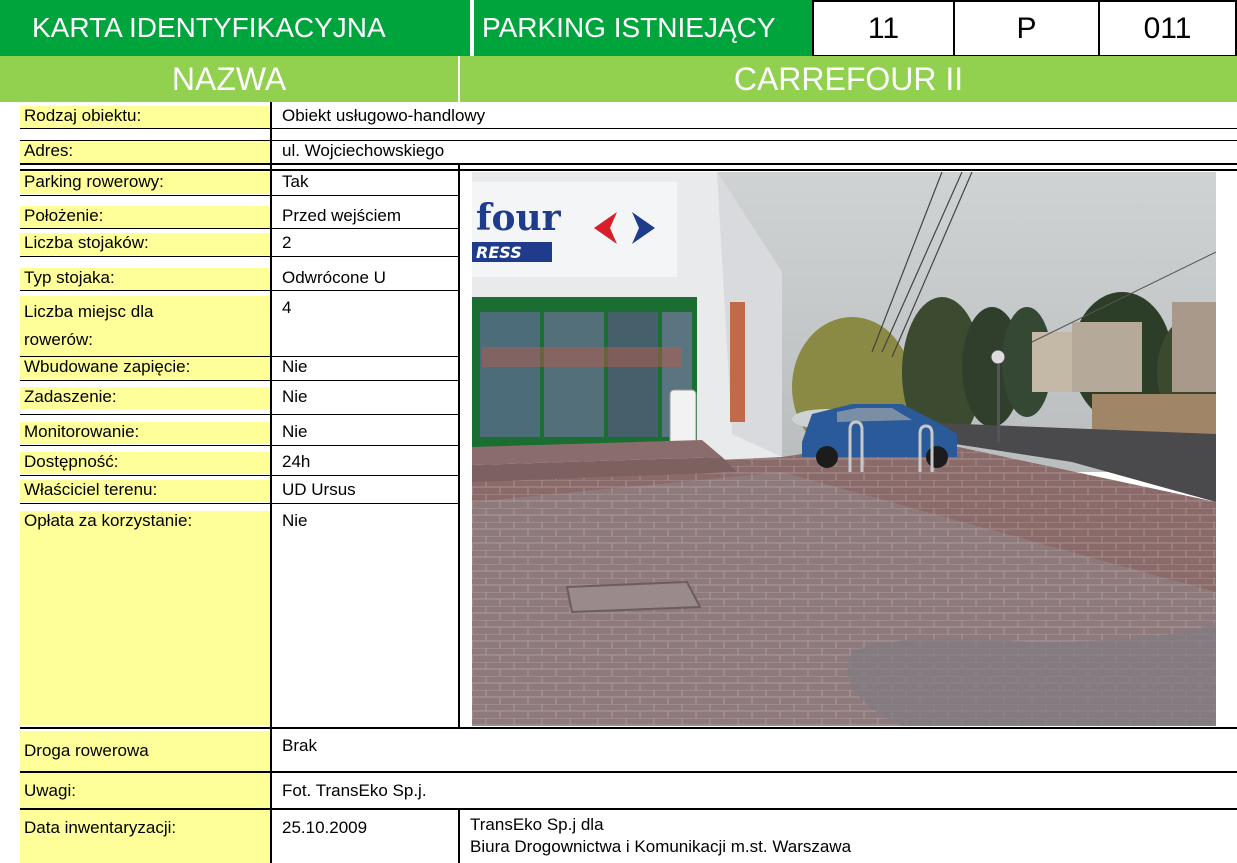 The height and width of the screenshot is (863, 1237). I want to click on code-id: 011, so click(1167, 28).